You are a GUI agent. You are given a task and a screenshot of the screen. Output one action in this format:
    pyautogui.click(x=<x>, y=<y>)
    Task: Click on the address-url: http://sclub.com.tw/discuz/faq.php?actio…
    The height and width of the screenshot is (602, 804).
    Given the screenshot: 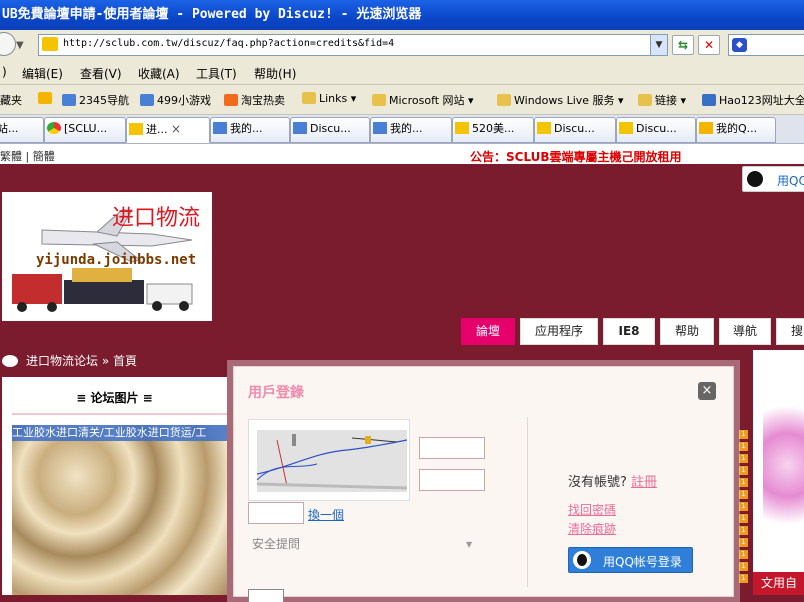 What is the action you would take?
    pyautogui.click(x=228, y=43)
    